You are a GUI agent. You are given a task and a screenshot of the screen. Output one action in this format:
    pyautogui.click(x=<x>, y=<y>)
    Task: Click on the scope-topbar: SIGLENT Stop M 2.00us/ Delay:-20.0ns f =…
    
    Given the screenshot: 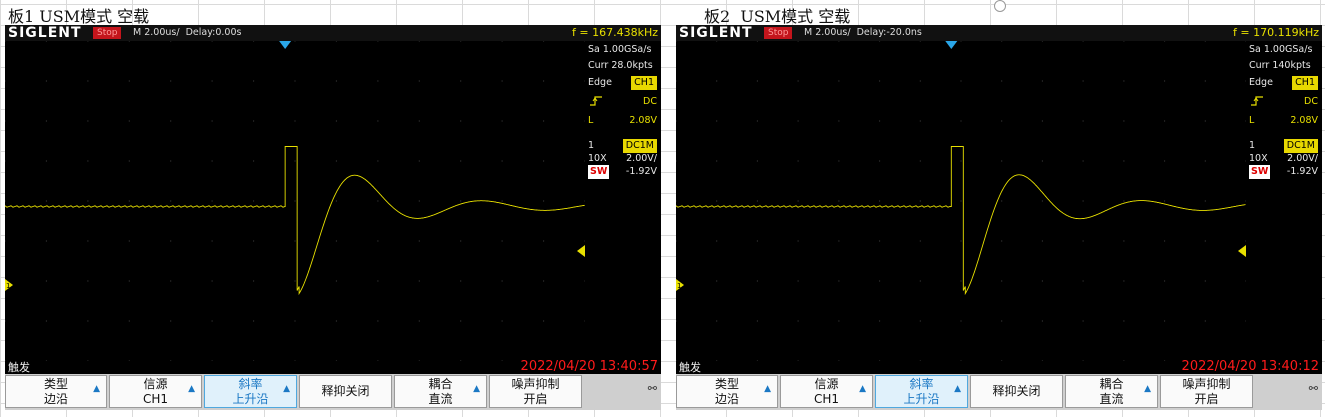 What is the action you would take?
    pyautogui.click(x=999, y=33)
    